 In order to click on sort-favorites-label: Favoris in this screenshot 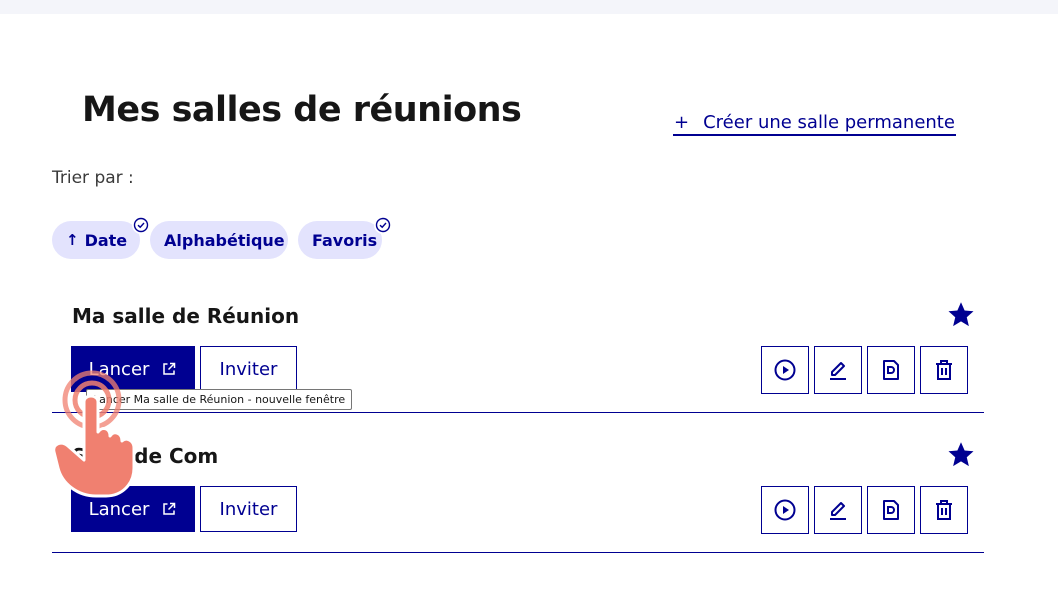, I will do `click(345, 240)`.